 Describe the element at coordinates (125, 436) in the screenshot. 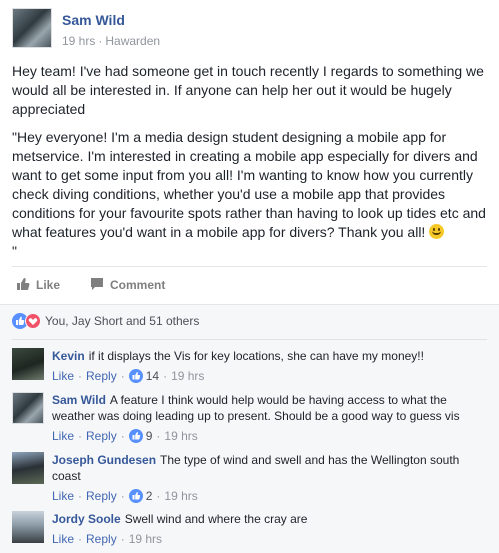

I see `comment-footer: Like · Reply · 9 · 19 hrs` at that location.